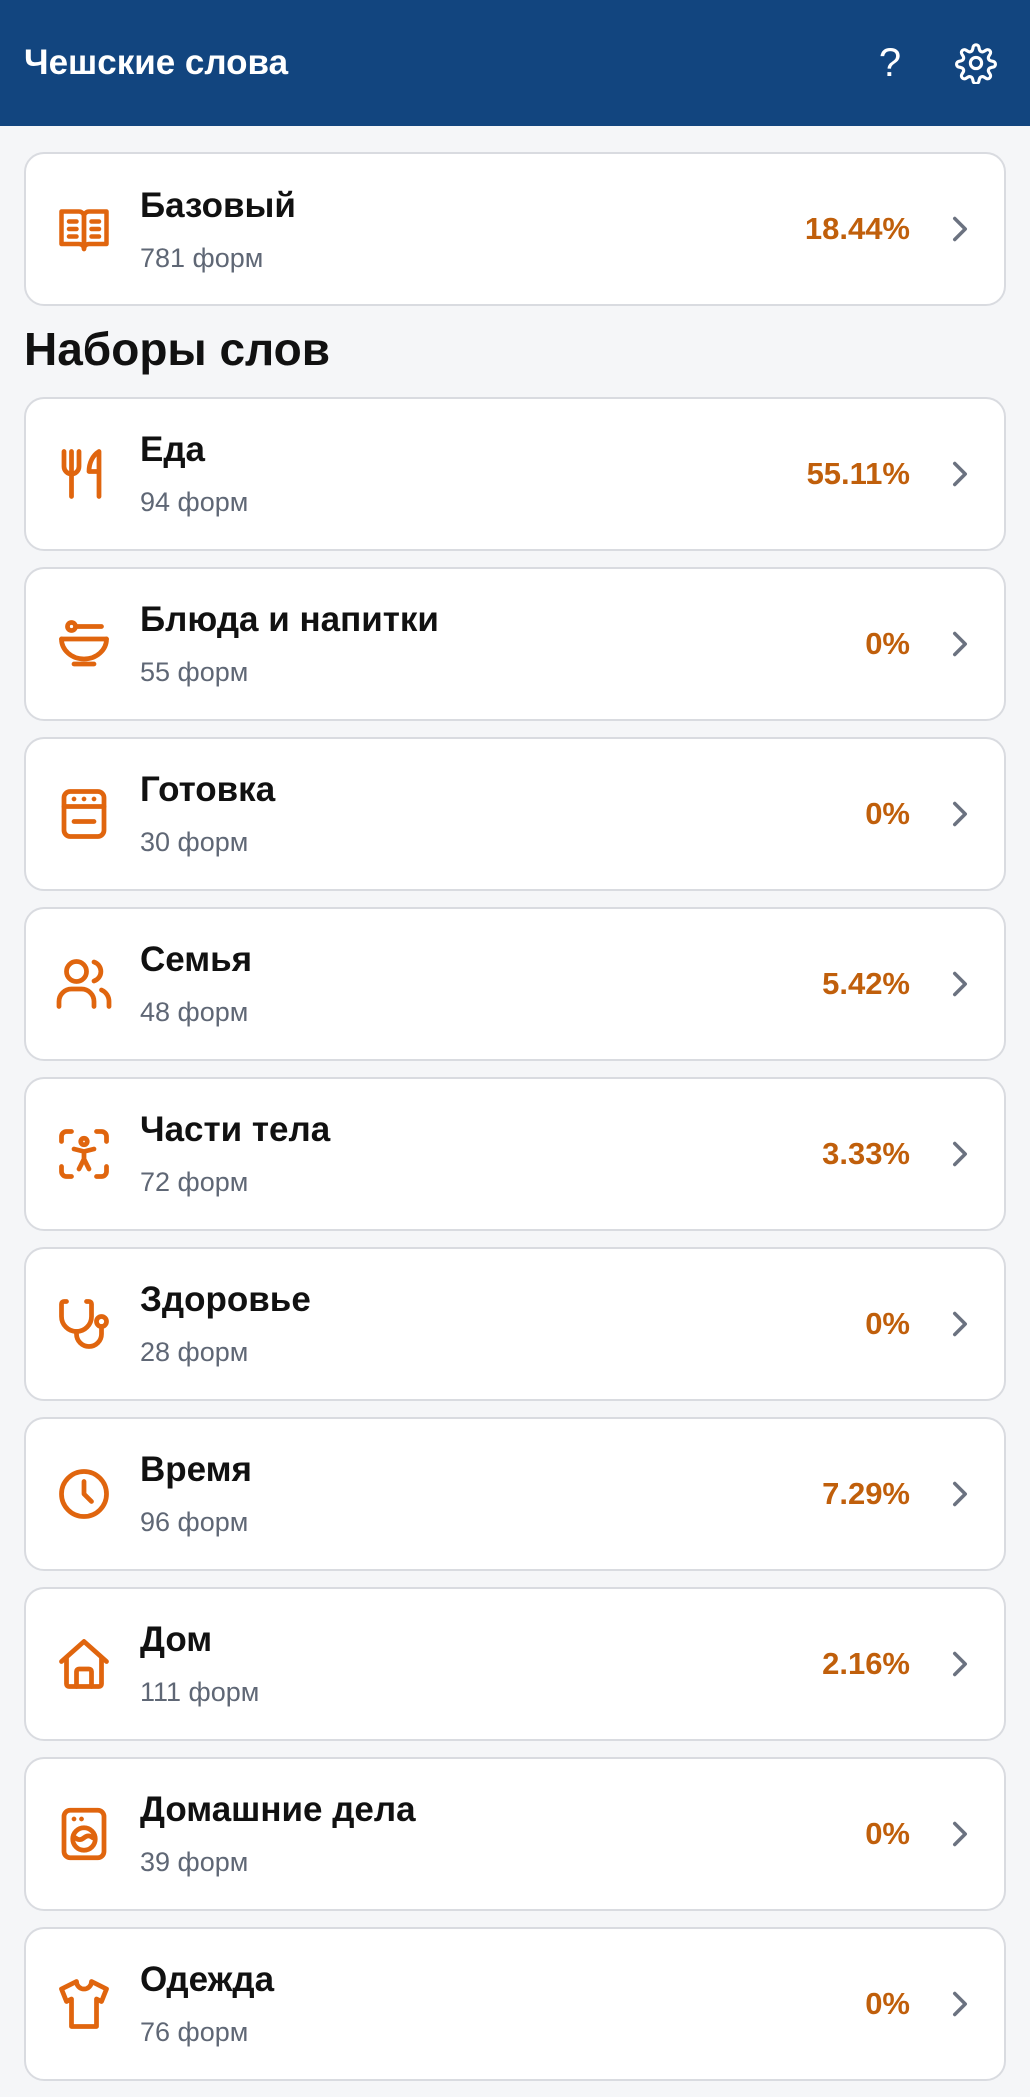  What do you see at coordinates (866, 1153) in the screenshot?
I see `card-progress-percent: 3.33%` at bounding box center [866, 1153].